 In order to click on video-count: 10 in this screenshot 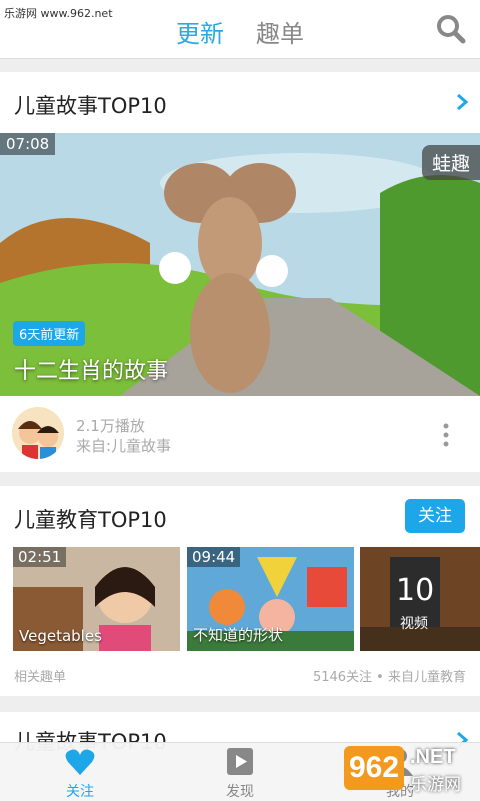, I will do `click(415, 590)`.